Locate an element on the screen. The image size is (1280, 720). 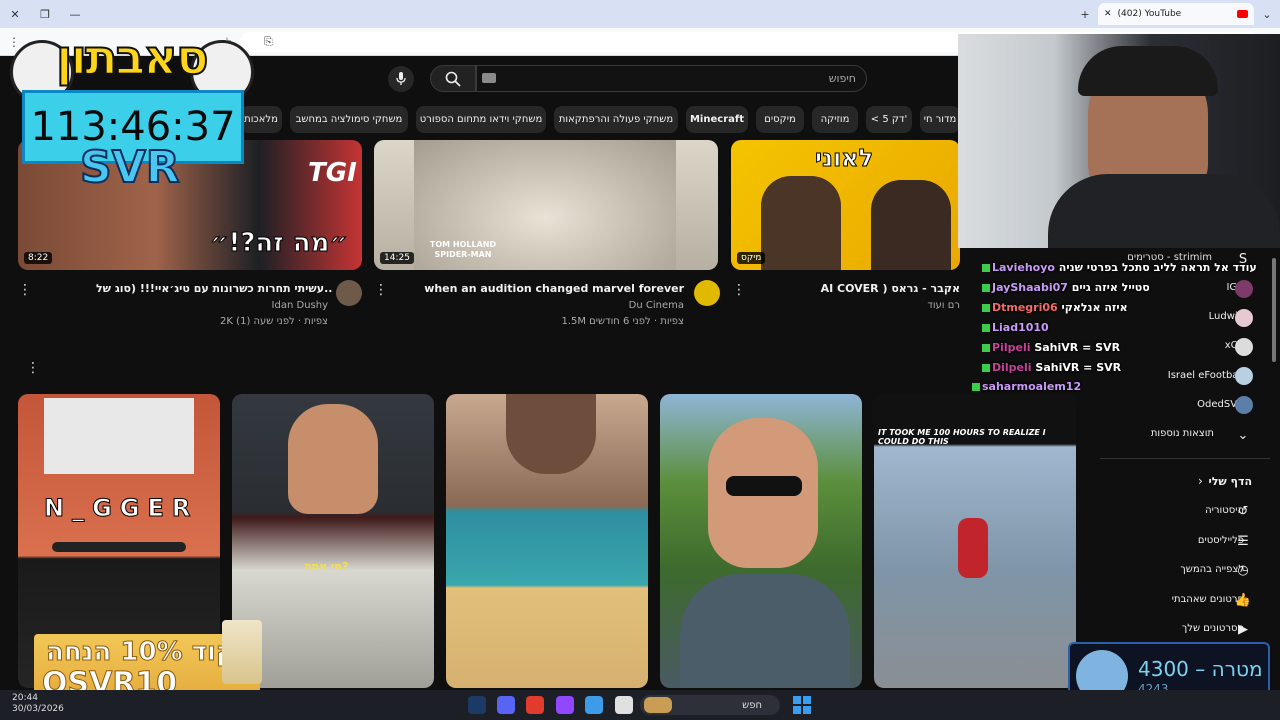
thumbnail-caption: ״מה זה?!״ is located at coordinates (279, 243).